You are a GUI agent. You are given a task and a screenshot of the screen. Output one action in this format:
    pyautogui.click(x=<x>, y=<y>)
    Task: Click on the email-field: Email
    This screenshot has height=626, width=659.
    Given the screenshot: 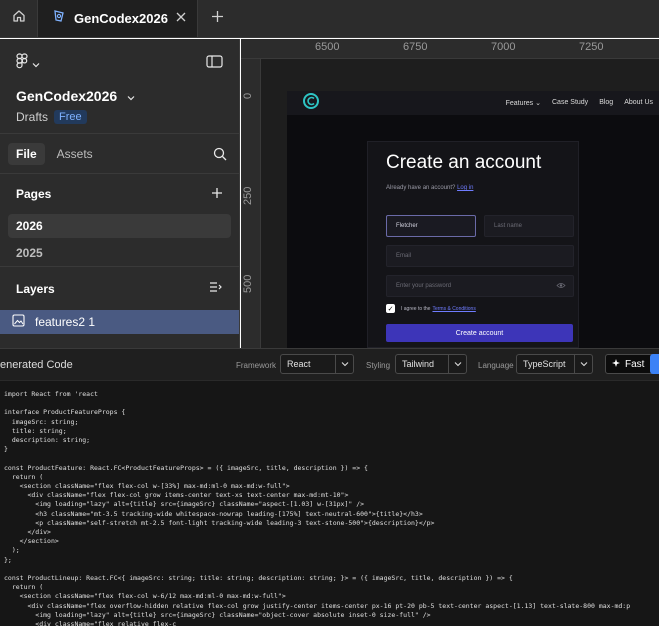 What is the action you would take?
    pyautogui.click(x=480, y=256)
    